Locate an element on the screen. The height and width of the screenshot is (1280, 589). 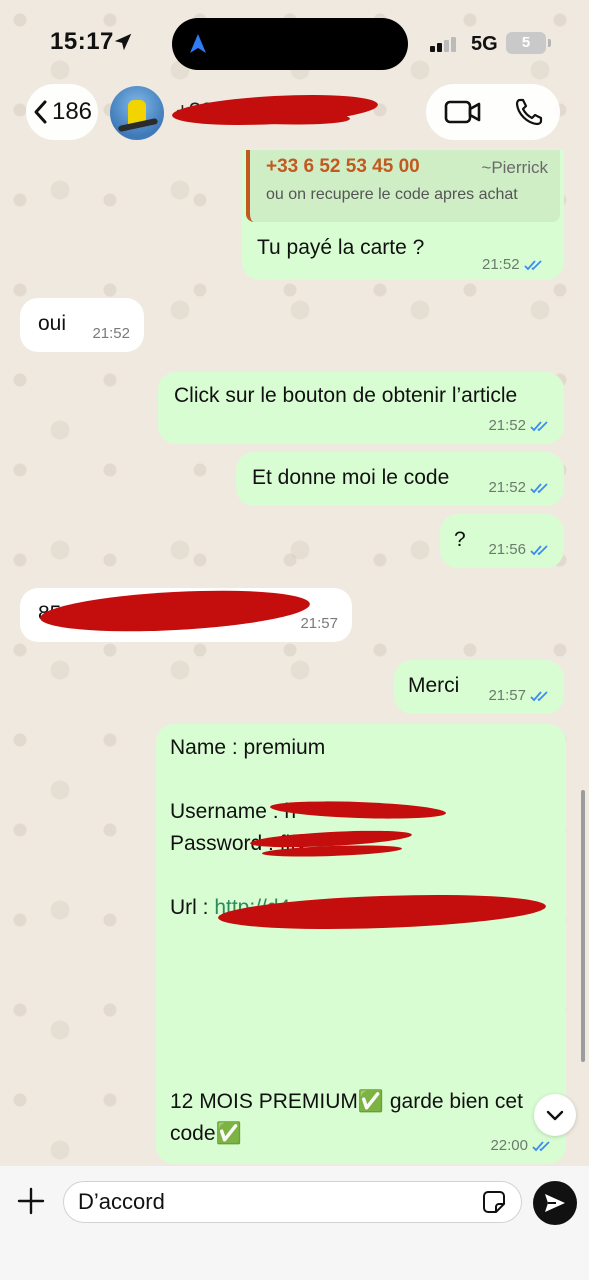
message-bubble-outgoing: Merci 21:57 is located at coordinates (479, 687).